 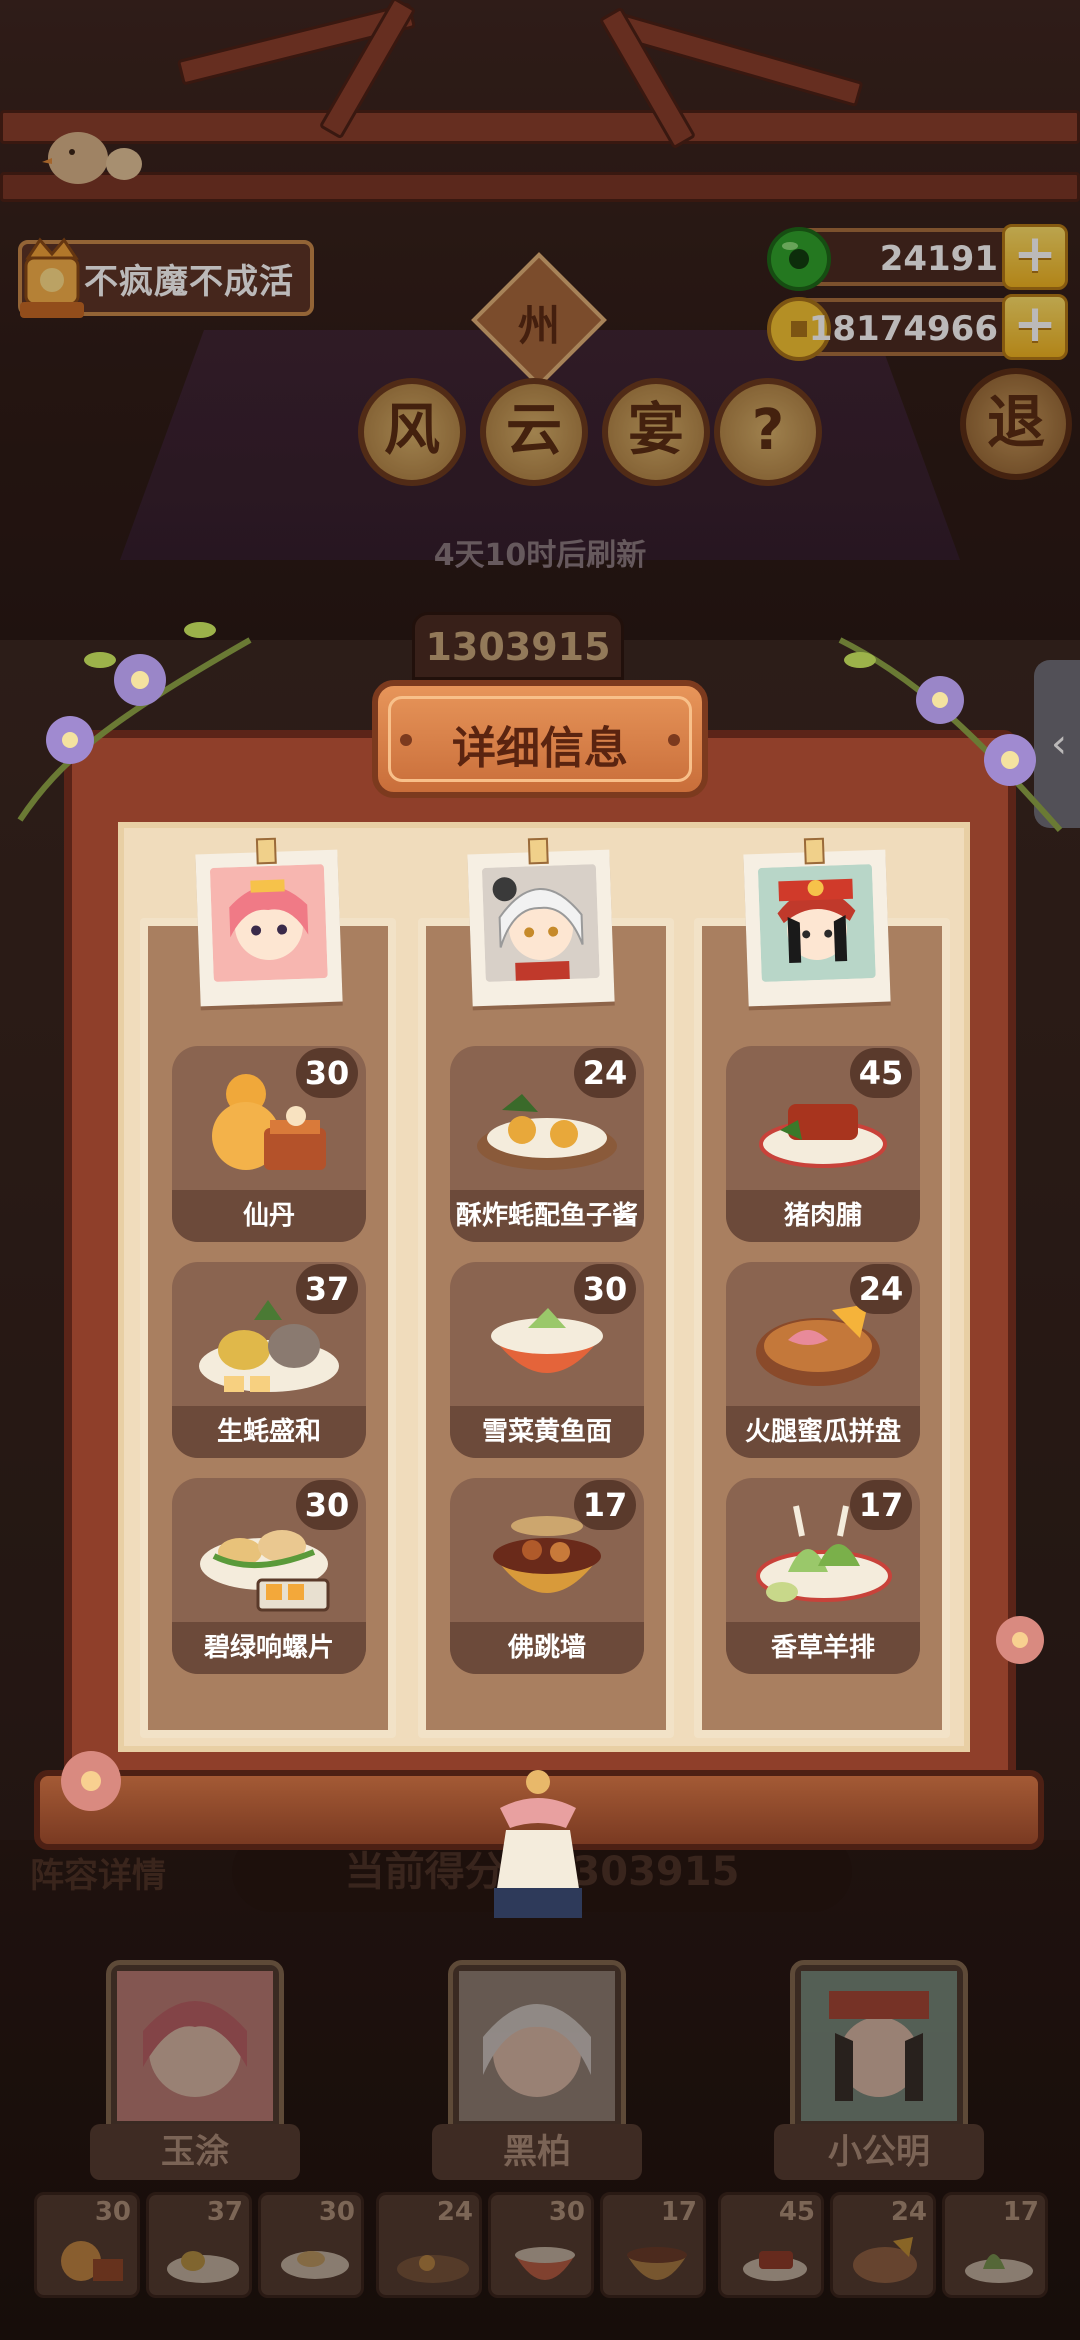 I want to click on gourd-pill-icon, so click(x=92, y=2261).